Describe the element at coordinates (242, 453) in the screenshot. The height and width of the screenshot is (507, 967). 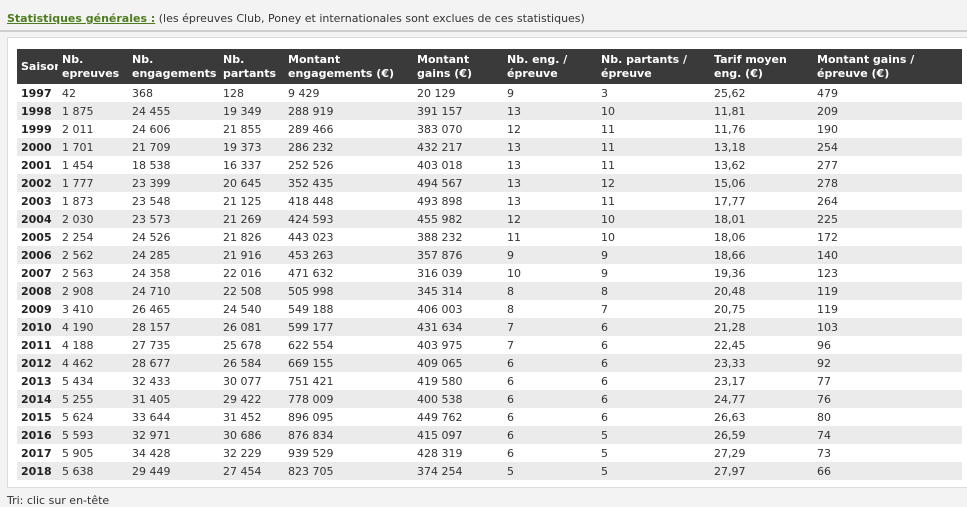
I see `table-cell: 32 229` at that location.